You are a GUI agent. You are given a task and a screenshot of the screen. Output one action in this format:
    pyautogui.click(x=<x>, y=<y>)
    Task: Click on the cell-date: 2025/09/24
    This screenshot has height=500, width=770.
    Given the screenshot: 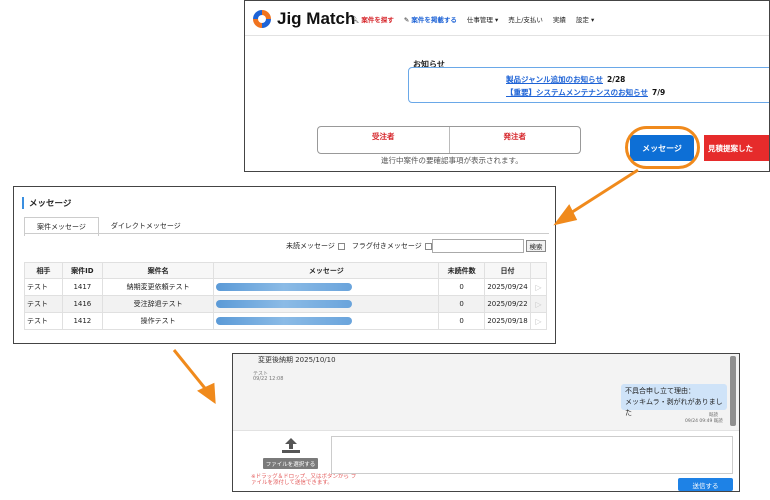 What is the action you would take?
    pyautogui.click(x=507, y=287)
    